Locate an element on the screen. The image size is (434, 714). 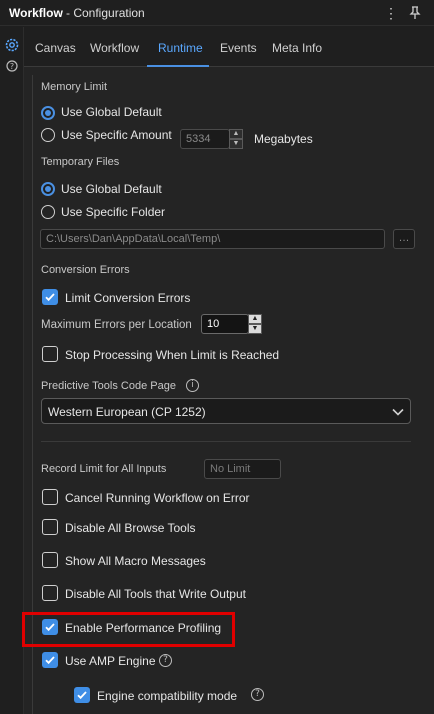
info-icon: i is located at coordinates (192, 385).